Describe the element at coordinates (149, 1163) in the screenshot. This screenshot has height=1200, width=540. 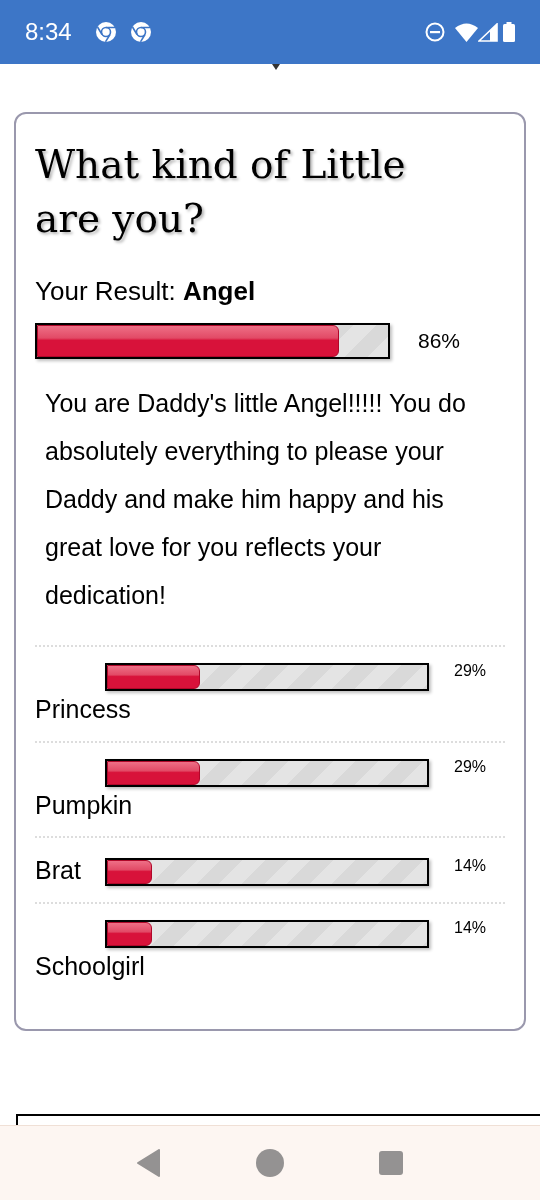
I see `back-icon` at that location.